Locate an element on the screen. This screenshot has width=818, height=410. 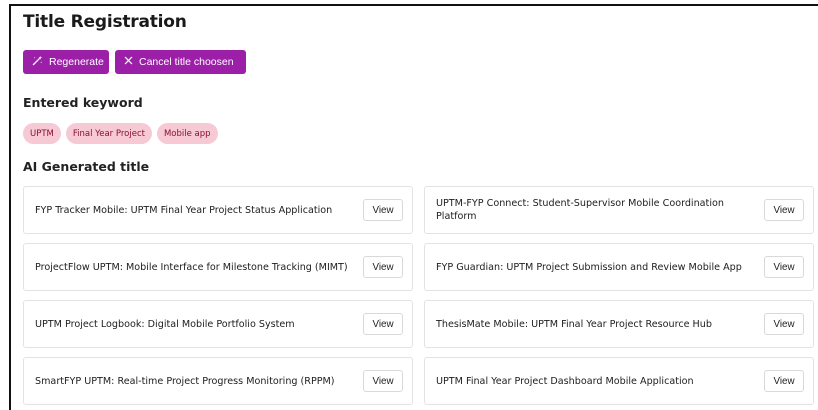
page-title: Title Registration is located at coordinates (105, 22).